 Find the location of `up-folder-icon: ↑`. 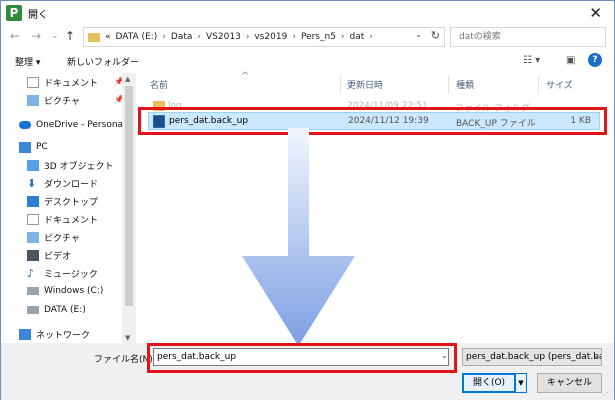

up-folder-icon: ↑ is located at coordinates (70, 36).